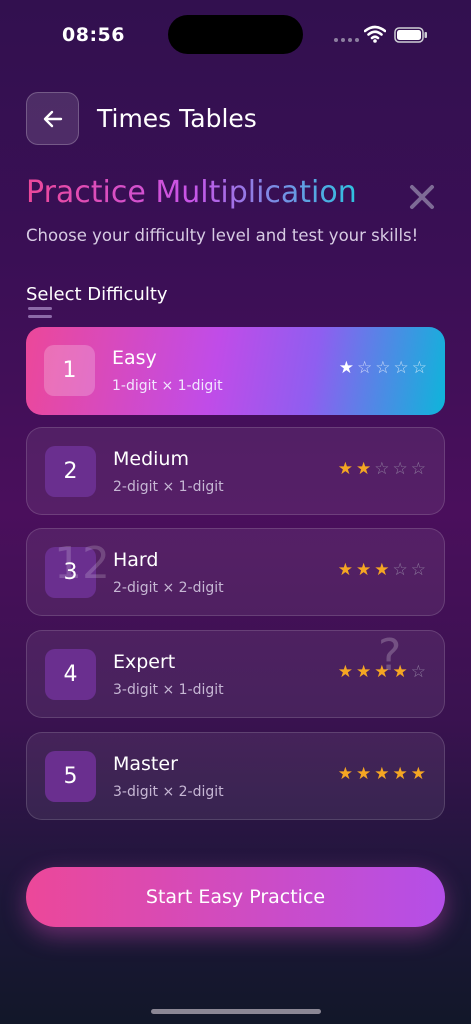 The image size is (471, 1024). What do you see at coordinates (235, 471) in the screenshot?
I see `level-card-medium: 2 Medium 2-digit × 1-digit ★ ★ ☆ ☆ ☆` at bounding box center [235, 471].